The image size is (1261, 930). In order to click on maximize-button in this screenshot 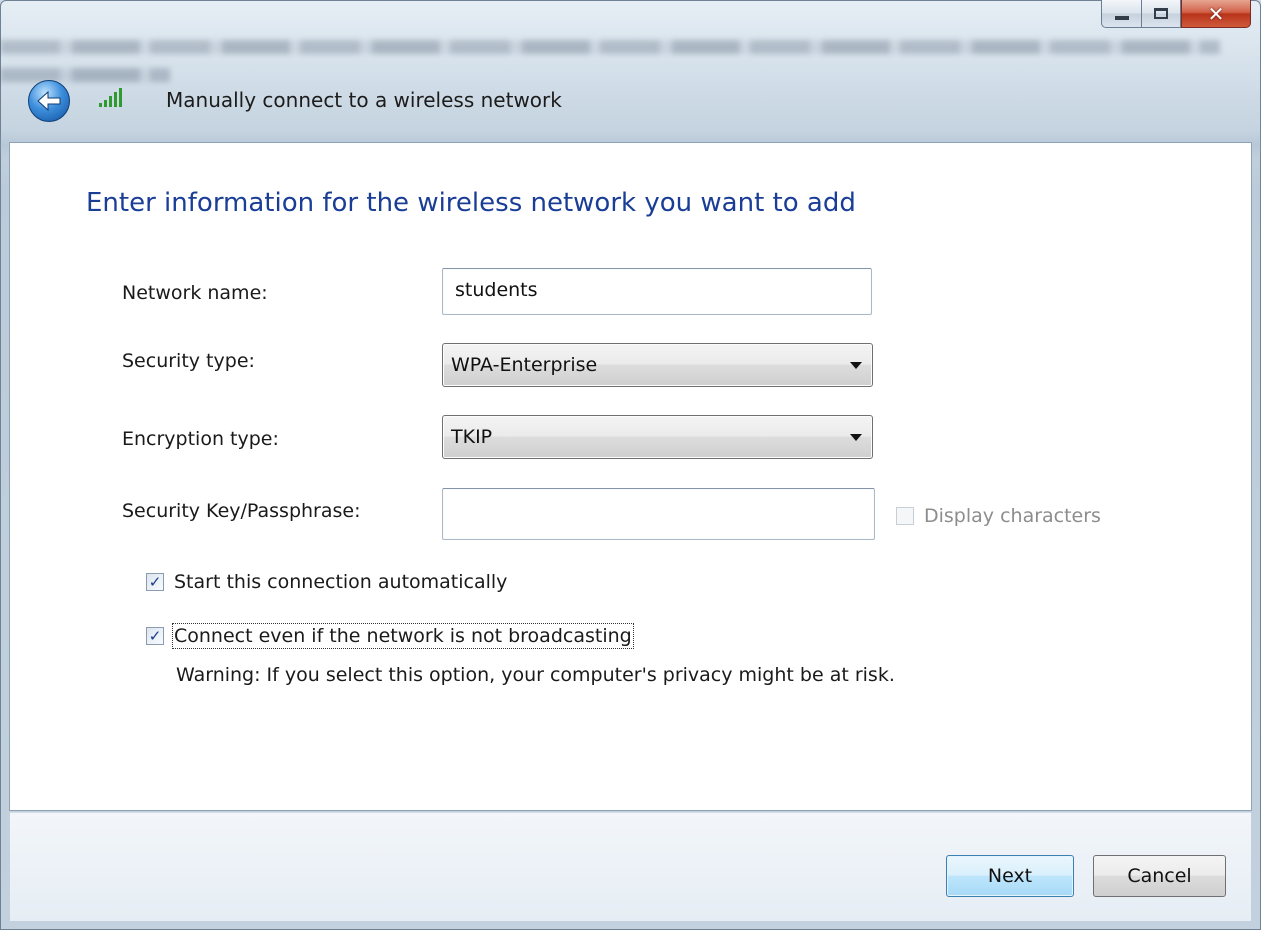, I will do `click(1161, 14)`.